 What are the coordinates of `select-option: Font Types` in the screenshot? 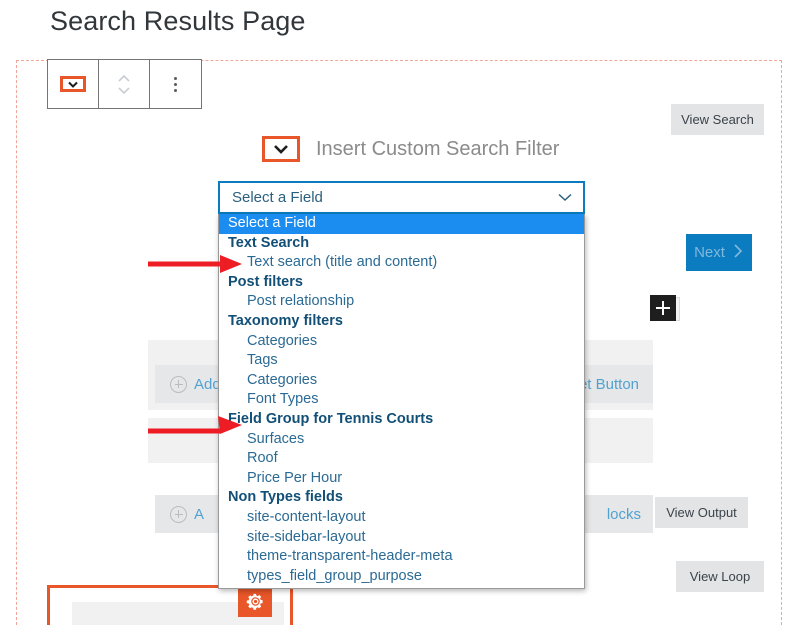 It's located at (401, 400).